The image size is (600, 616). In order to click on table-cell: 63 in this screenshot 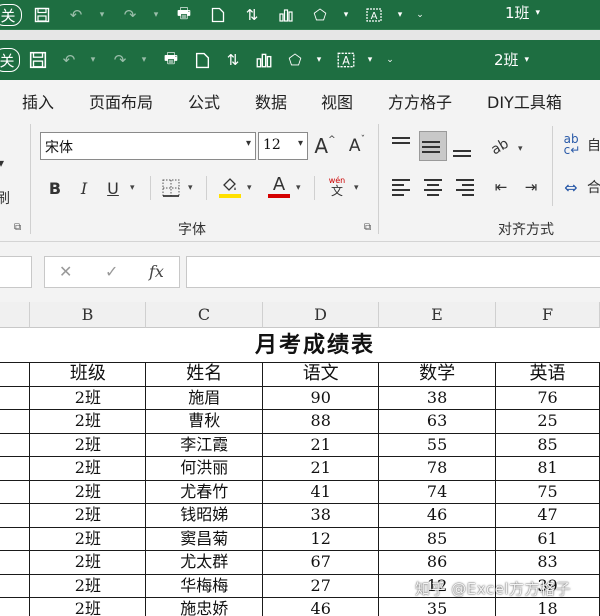, I will do `click(437, 421)`.